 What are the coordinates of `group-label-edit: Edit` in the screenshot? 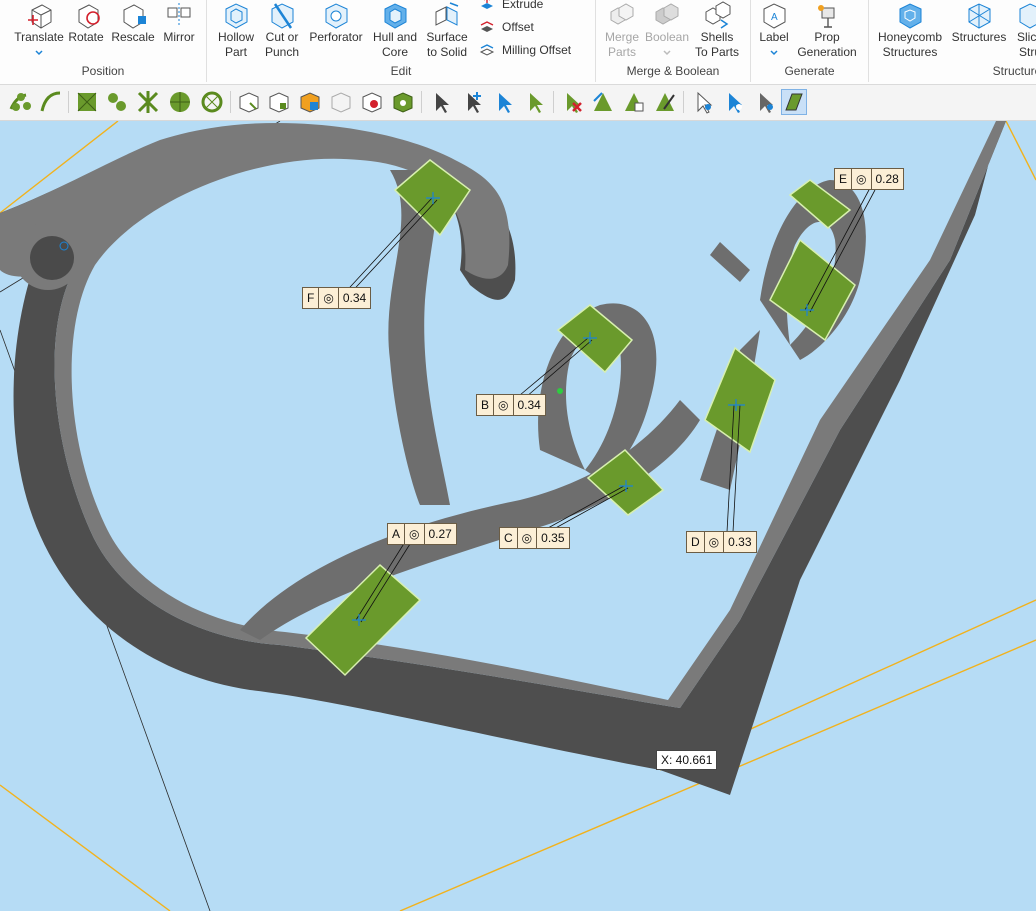 It's located at (401, 71).